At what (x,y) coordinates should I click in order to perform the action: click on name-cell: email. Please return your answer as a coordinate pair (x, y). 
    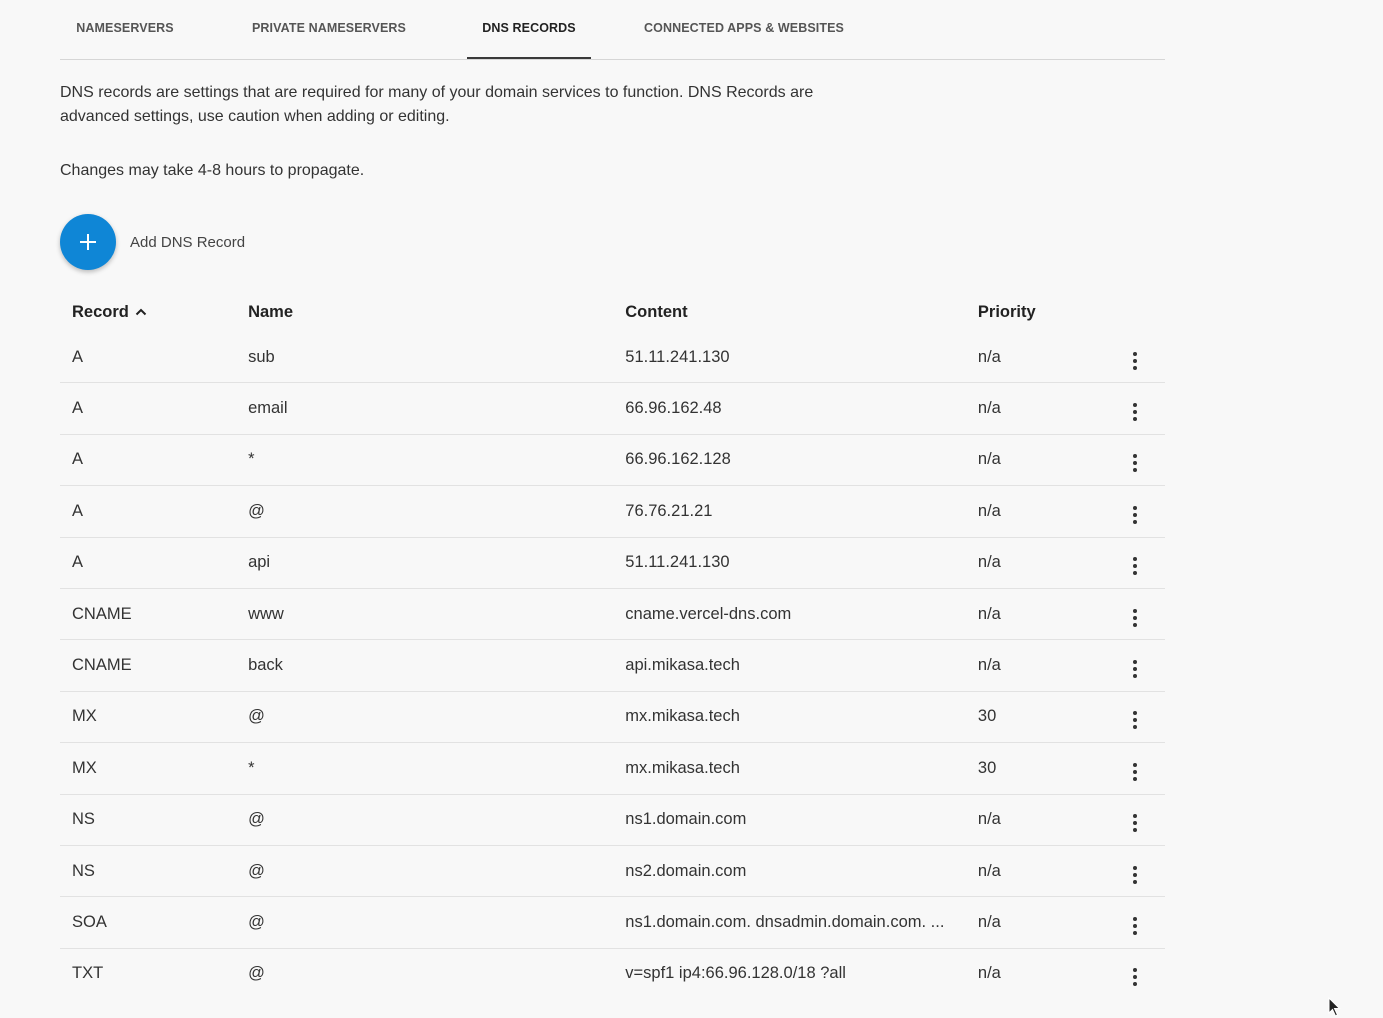
    Looking at the image, I should click on (437, 408).